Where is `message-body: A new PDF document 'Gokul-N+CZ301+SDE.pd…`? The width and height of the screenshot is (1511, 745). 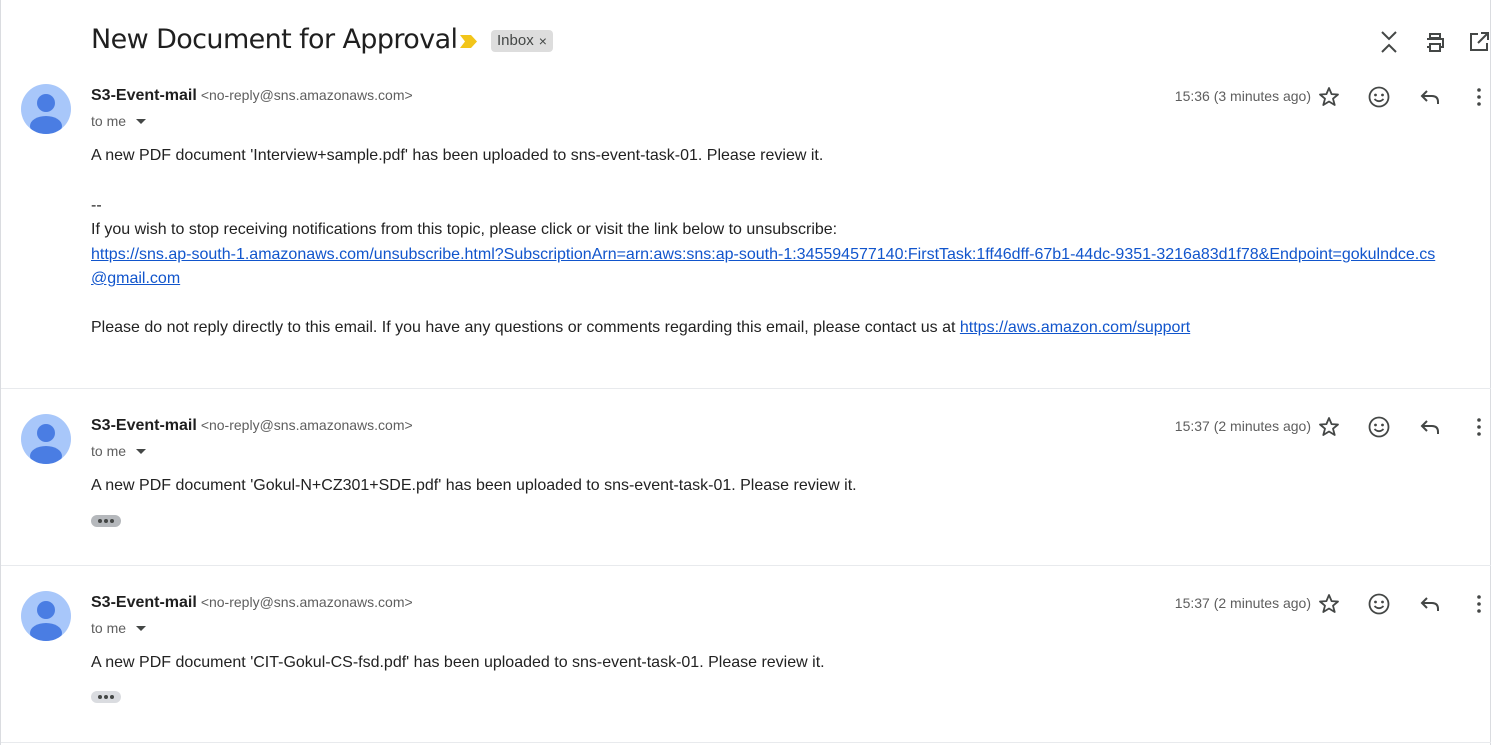 message-body: A new PDF document 'Gokul-N+CZ301+SDE.pd… is located at coordinates (474, 486).